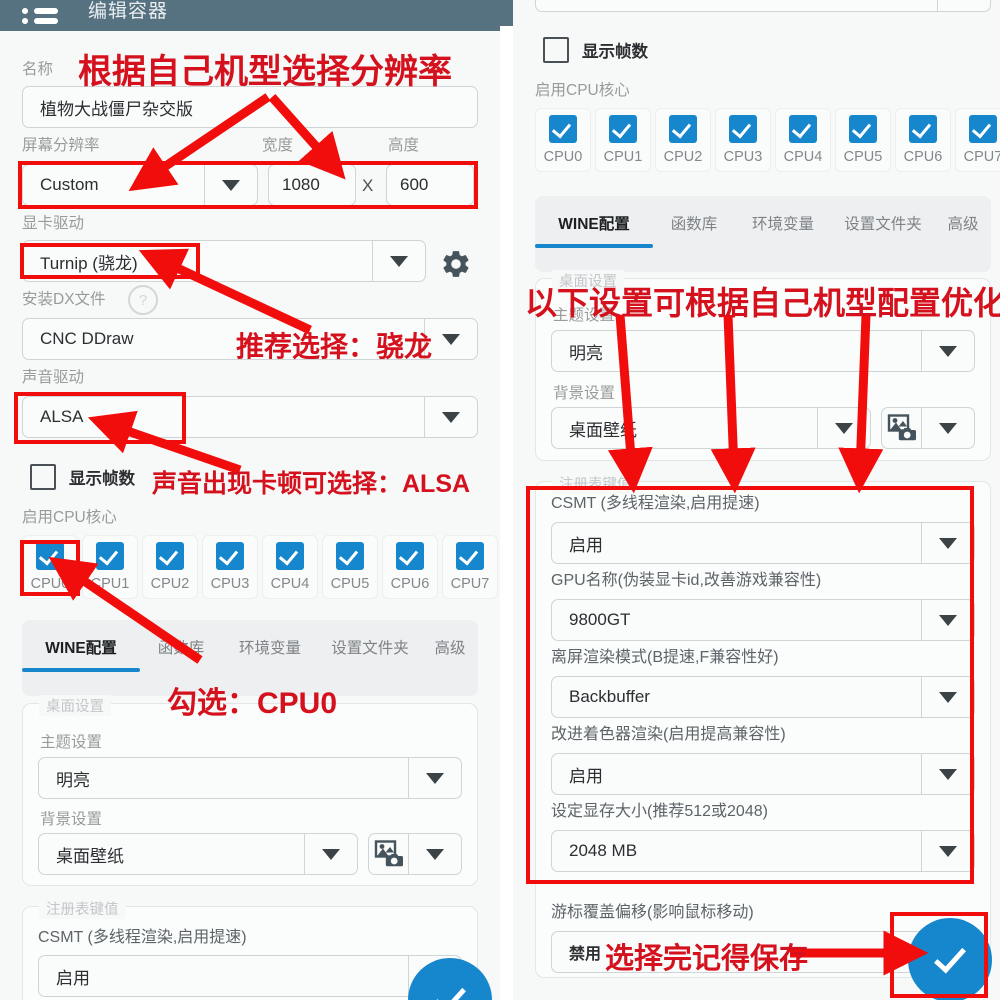  I want to click on dx-file-select: CNC DDraw, so click(250, 339).